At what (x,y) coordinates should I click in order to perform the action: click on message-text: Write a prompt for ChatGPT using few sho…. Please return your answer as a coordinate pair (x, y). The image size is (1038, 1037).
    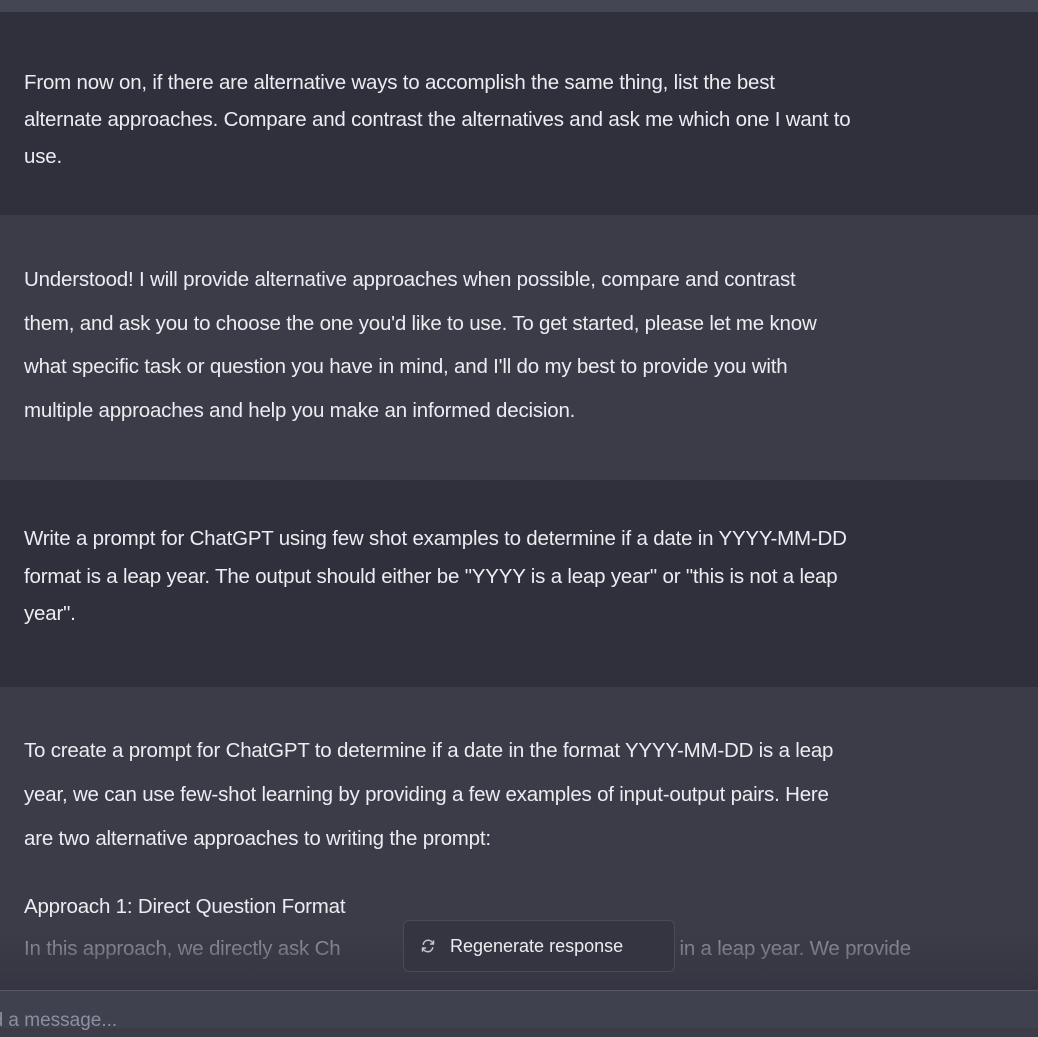
    Looking at the image, I should click on (435, 576).